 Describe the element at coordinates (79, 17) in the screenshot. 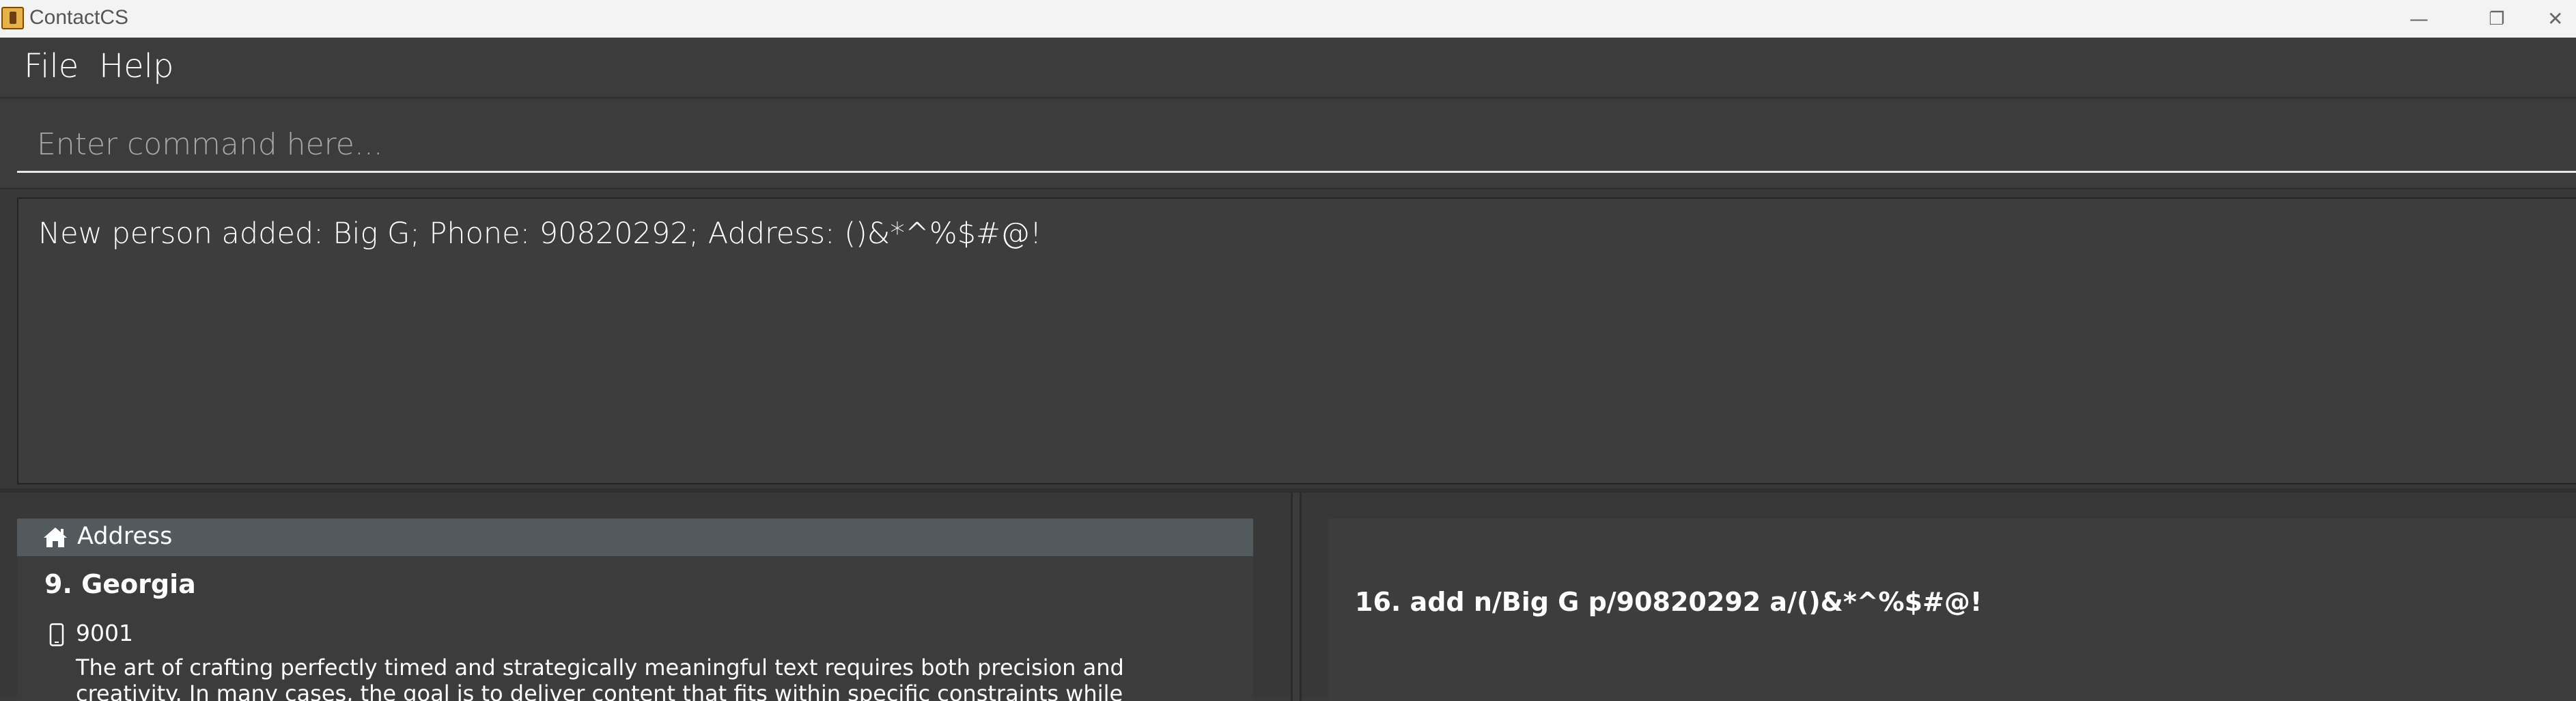

I see `window-title: ContactCS` at that location.